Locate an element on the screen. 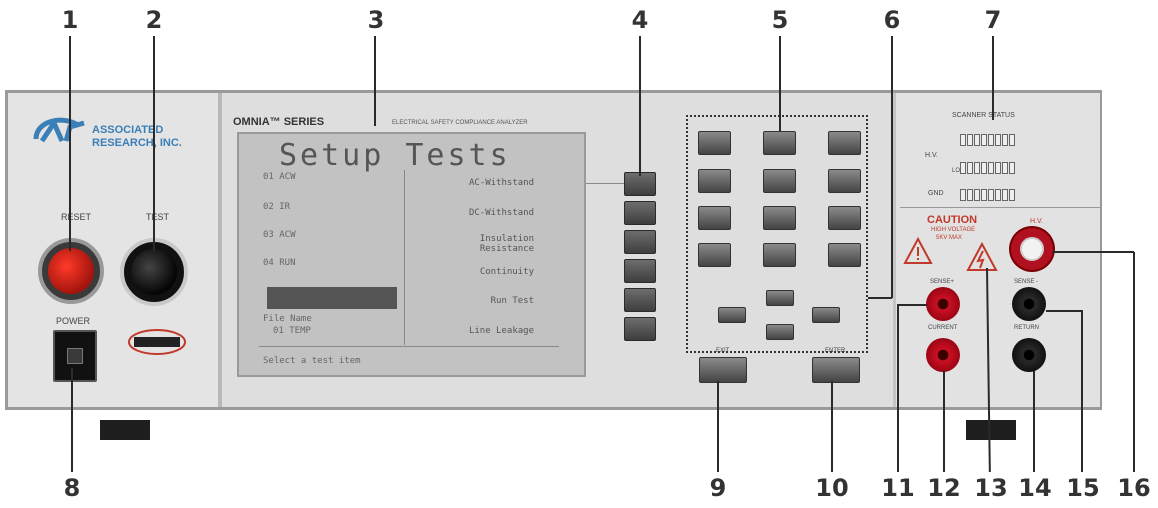 The height and width of the screenshot is (508, 1158). key-2-button is located at coordinates (779, 143).